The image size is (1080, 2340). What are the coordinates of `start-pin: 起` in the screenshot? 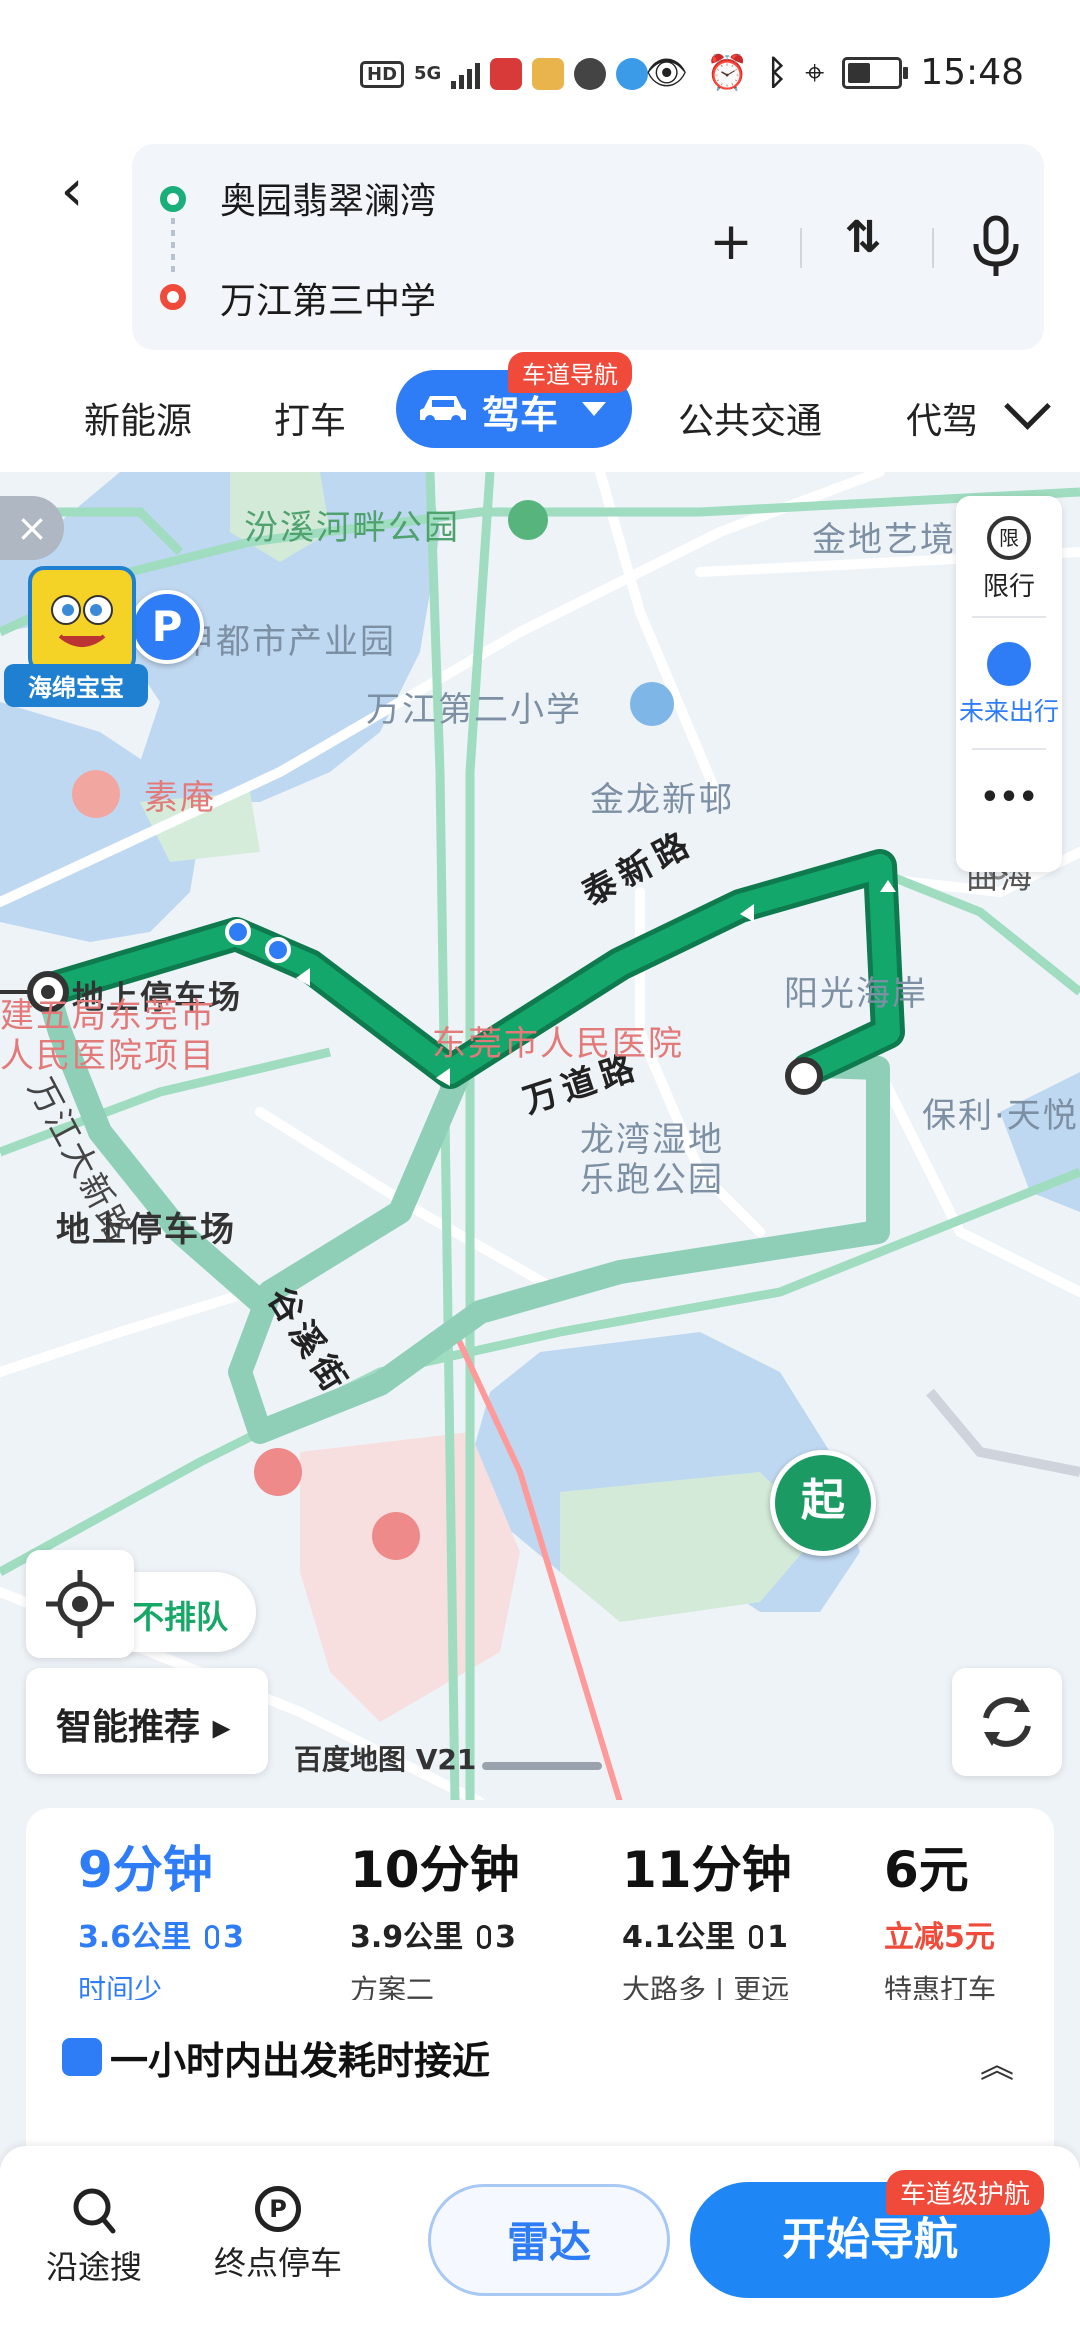 It's located at (823, 1503).